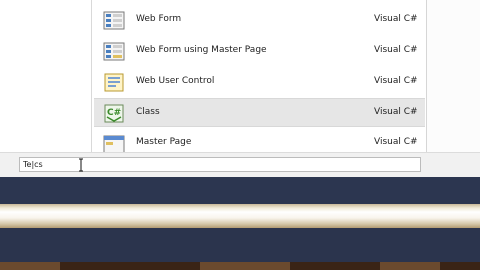  I want to click on svg-text: C#, so click(114, 113).